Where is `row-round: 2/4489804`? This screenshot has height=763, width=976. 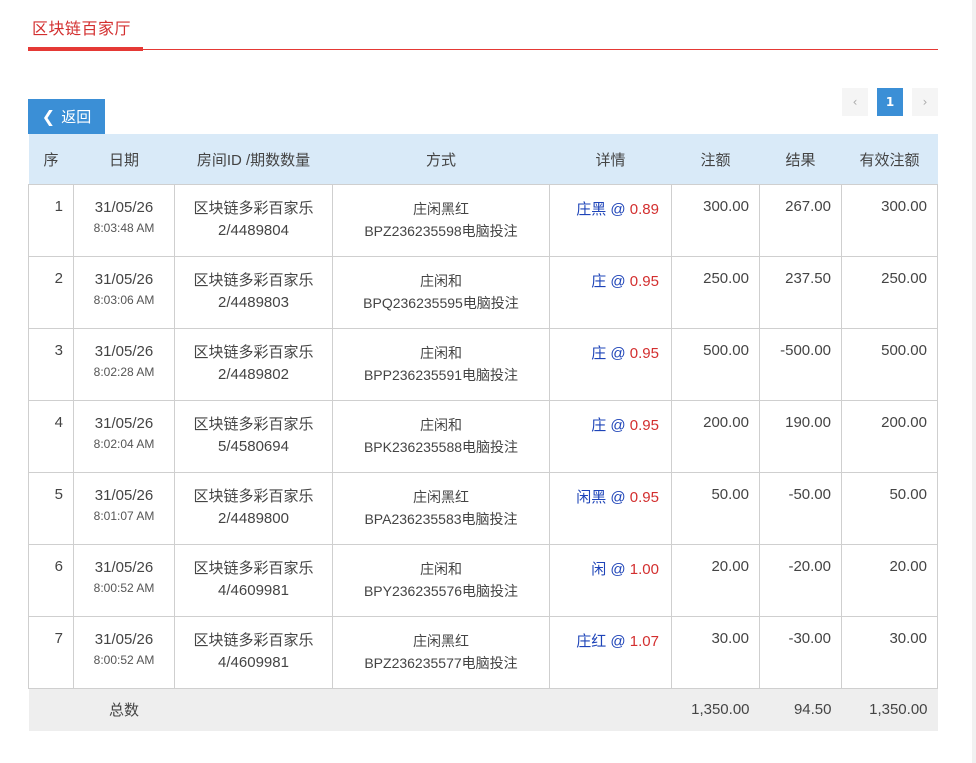
row-round: 2/4489804 is located at coordinates (253, 230).